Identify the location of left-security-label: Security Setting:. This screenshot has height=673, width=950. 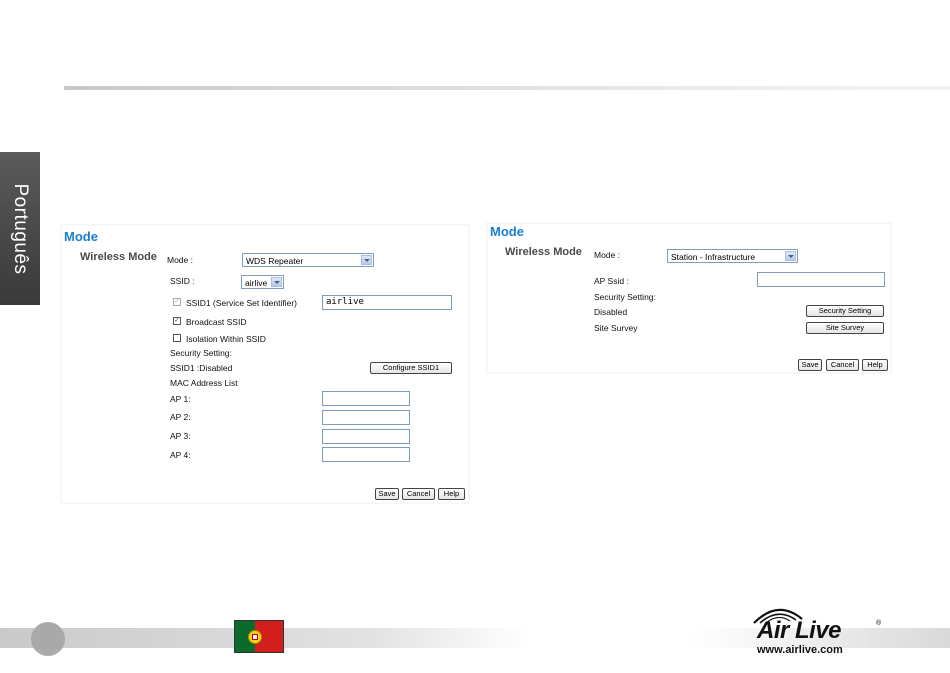
(201, 353).